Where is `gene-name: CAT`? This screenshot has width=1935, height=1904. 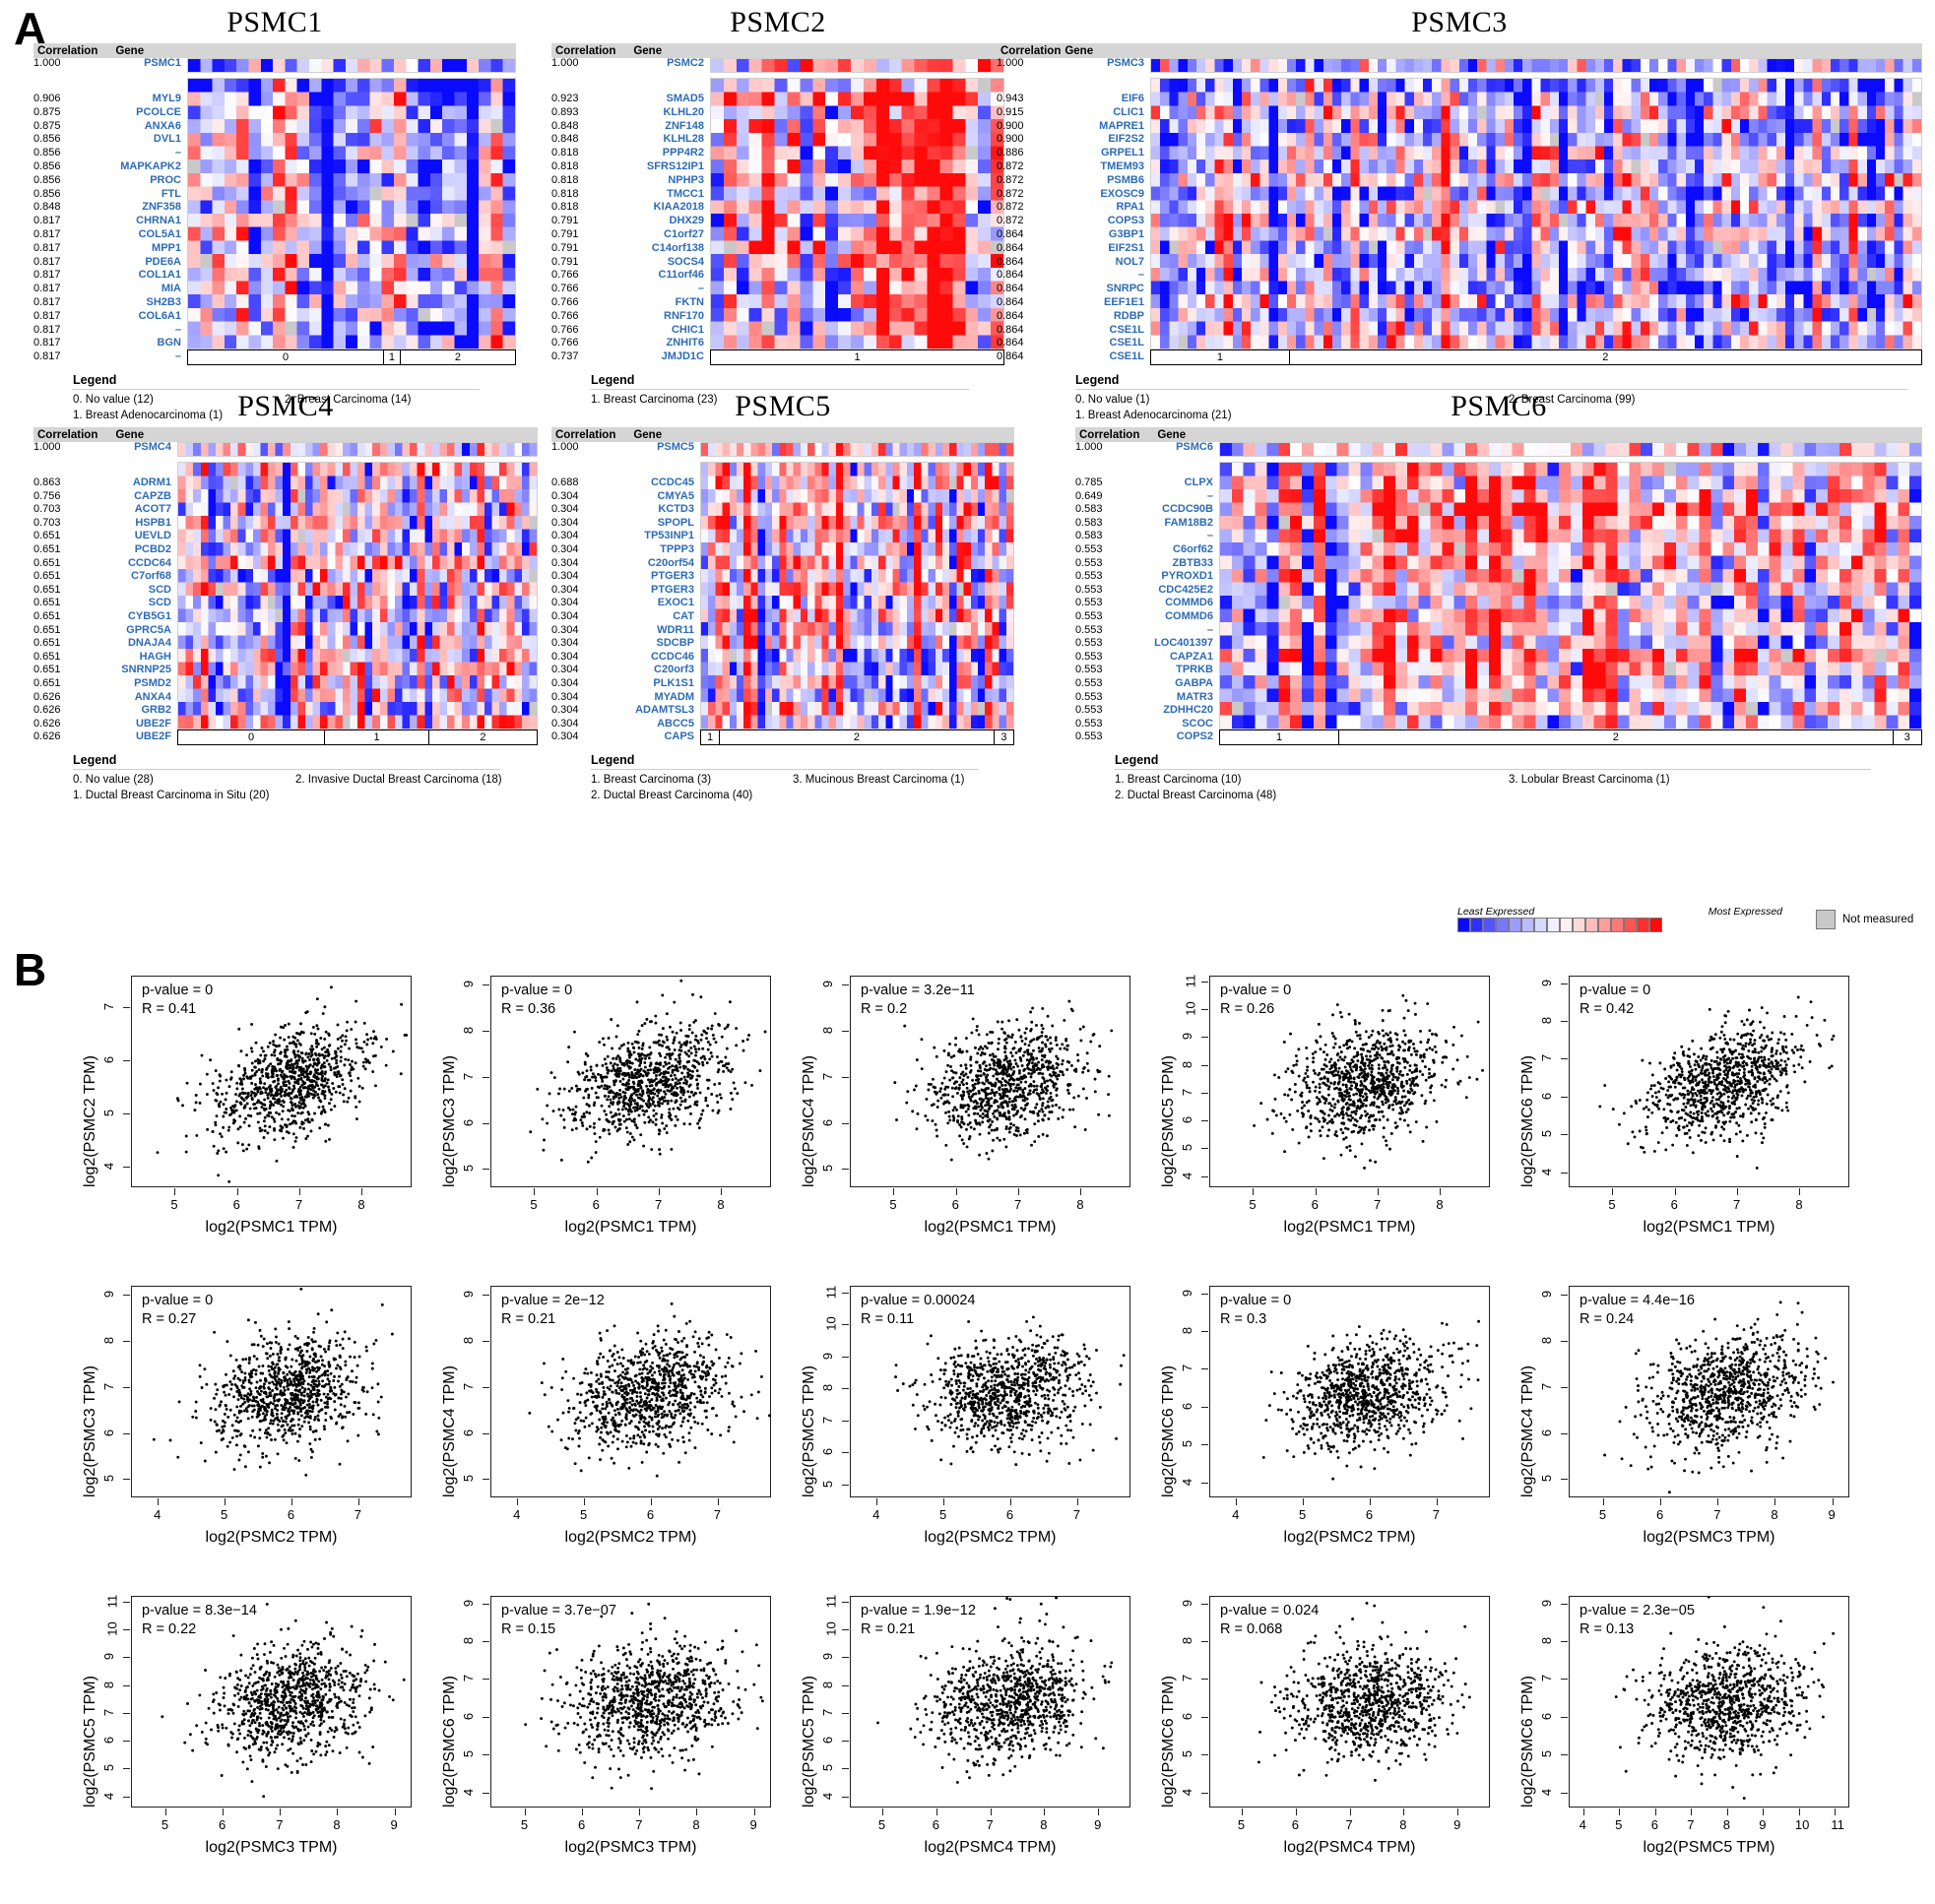
gene-name: CAT is located at coordinates (683, 618).